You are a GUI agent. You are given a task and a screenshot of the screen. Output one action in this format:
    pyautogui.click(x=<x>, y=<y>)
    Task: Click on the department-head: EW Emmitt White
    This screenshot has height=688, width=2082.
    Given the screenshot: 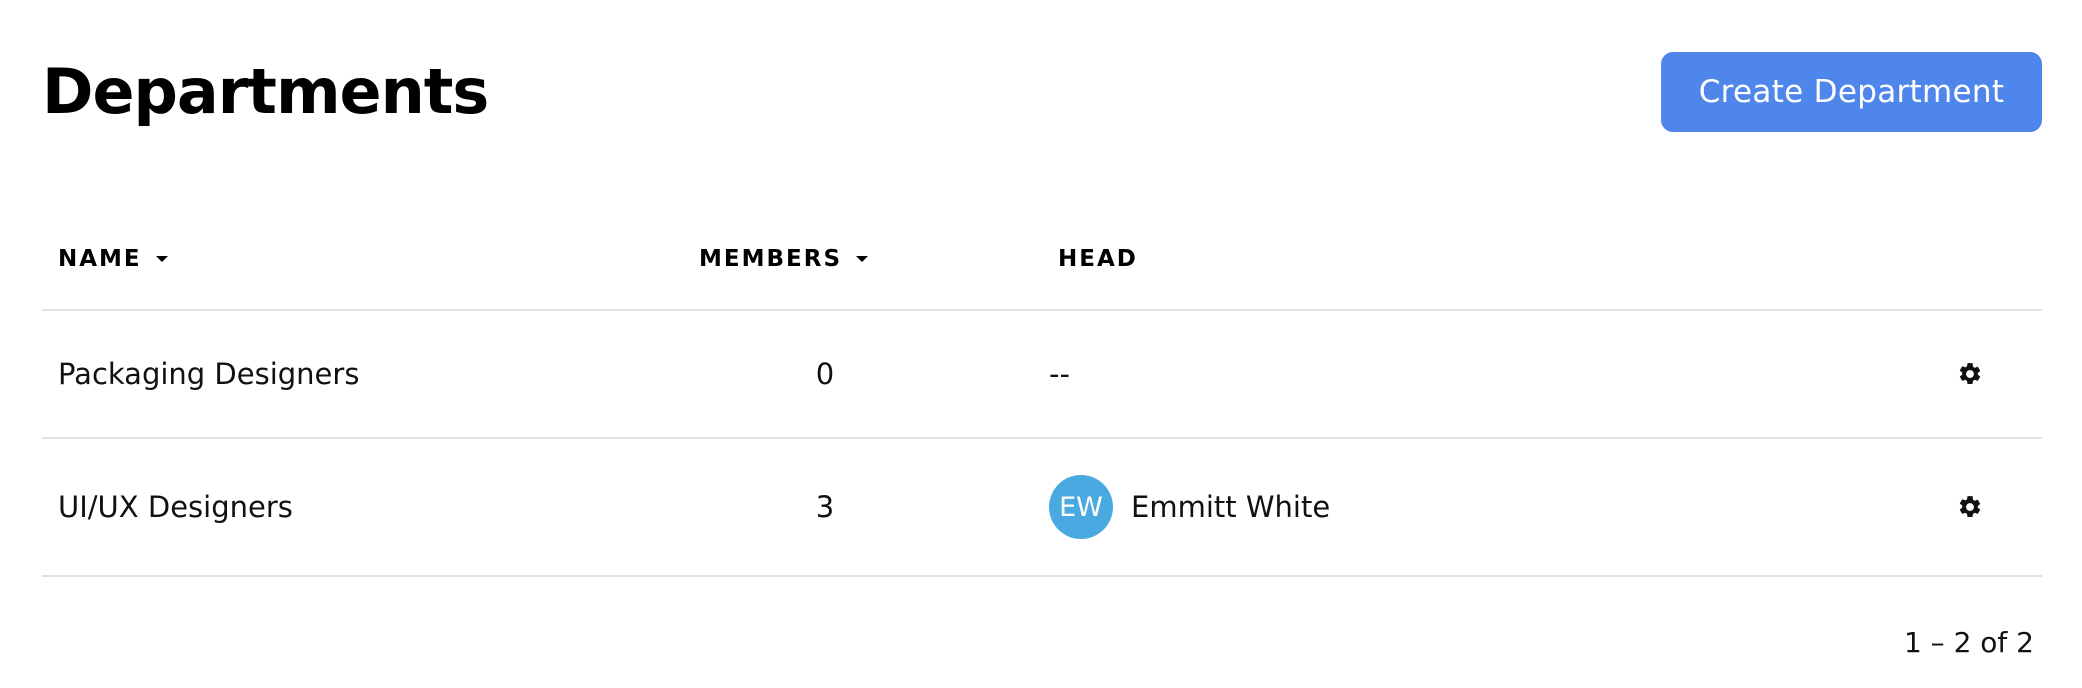 What is the action you would take?
    pyautogui.click(x=1189, y=507)
    